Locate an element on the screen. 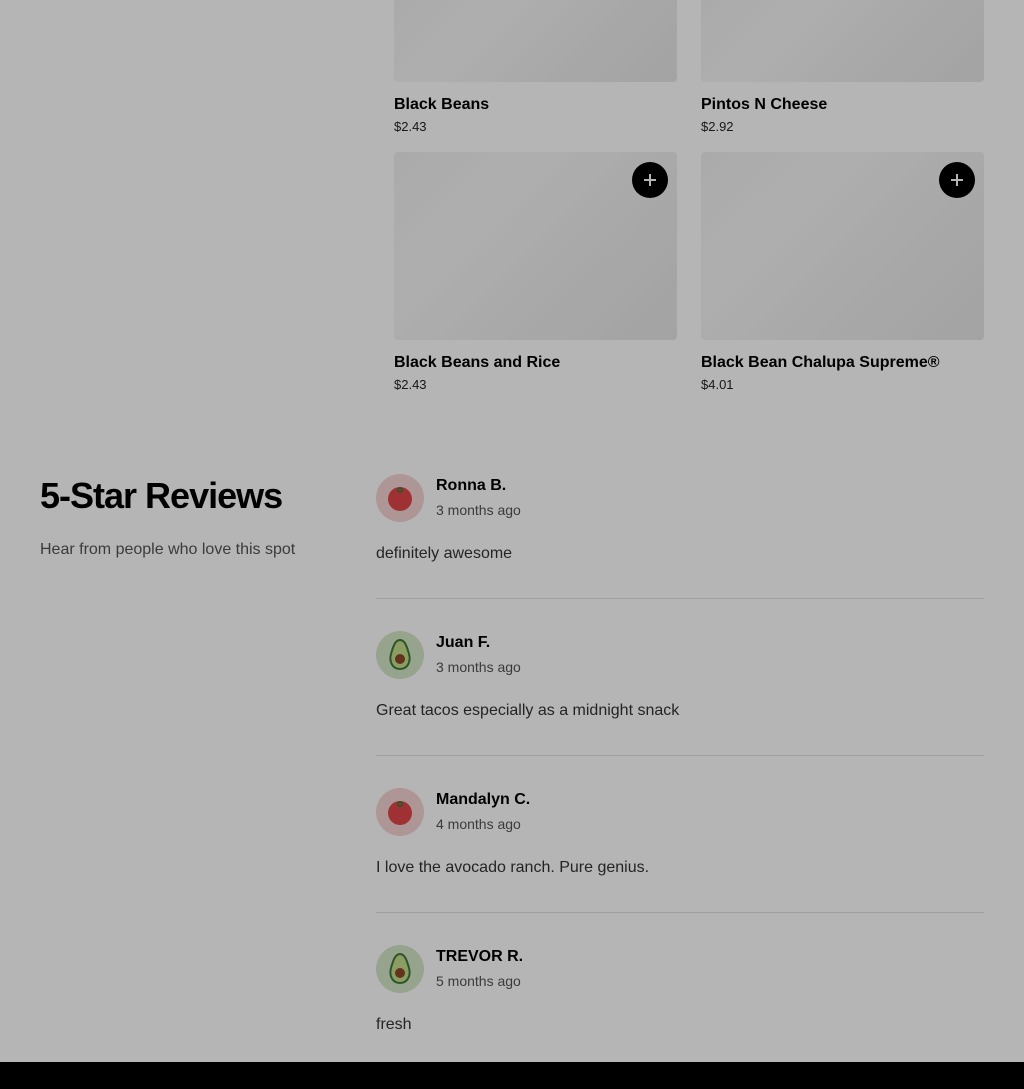  review-text: fresh is located at coordinates (394, 1024).